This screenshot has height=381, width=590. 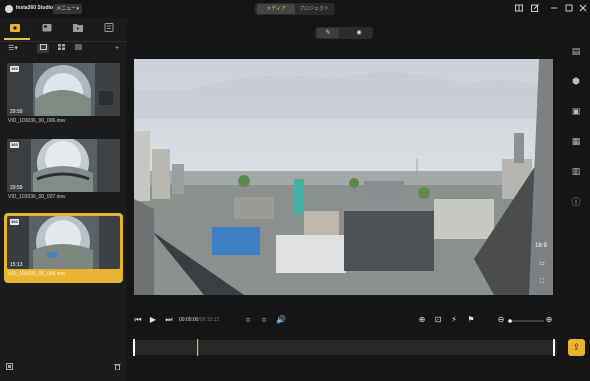 I want to click on media-filename: VID_103036_00_006.insv, so click(x=37, y=121).